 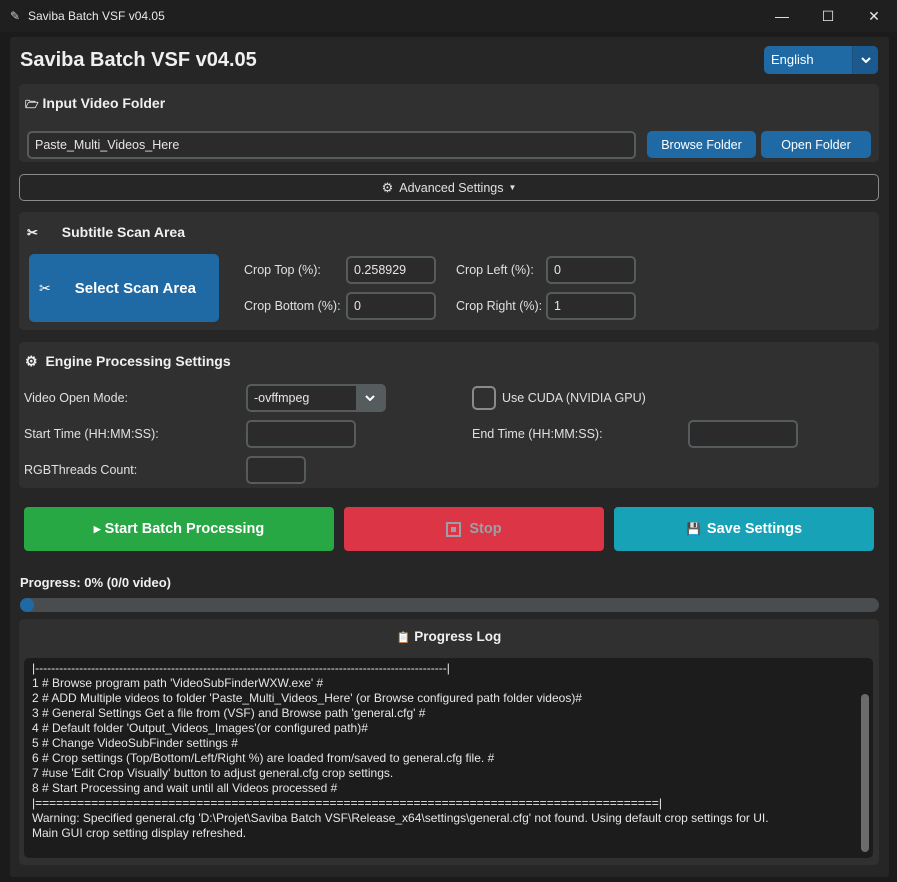 I want to click on save-icon: 💾, so click(x=693, y=529).